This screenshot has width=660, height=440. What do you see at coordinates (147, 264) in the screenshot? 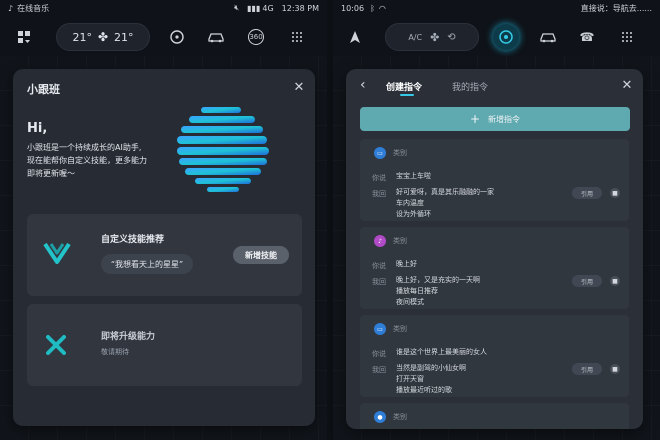
I see `skill-example: “我想看天上的星星”` at bounding box center [147, 264].